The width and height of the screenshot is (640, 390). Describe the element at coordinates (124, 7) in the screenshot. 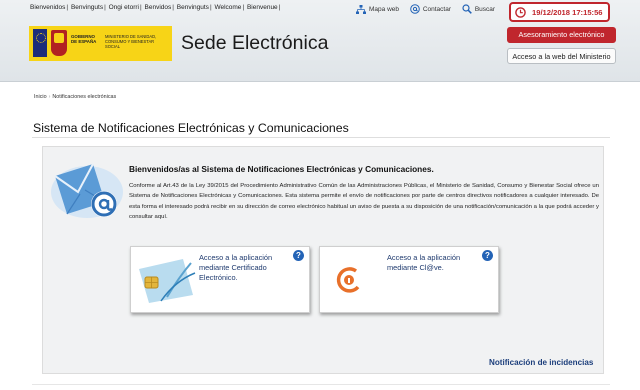

I see `language-link-eu: Ongi etorri` at that location.